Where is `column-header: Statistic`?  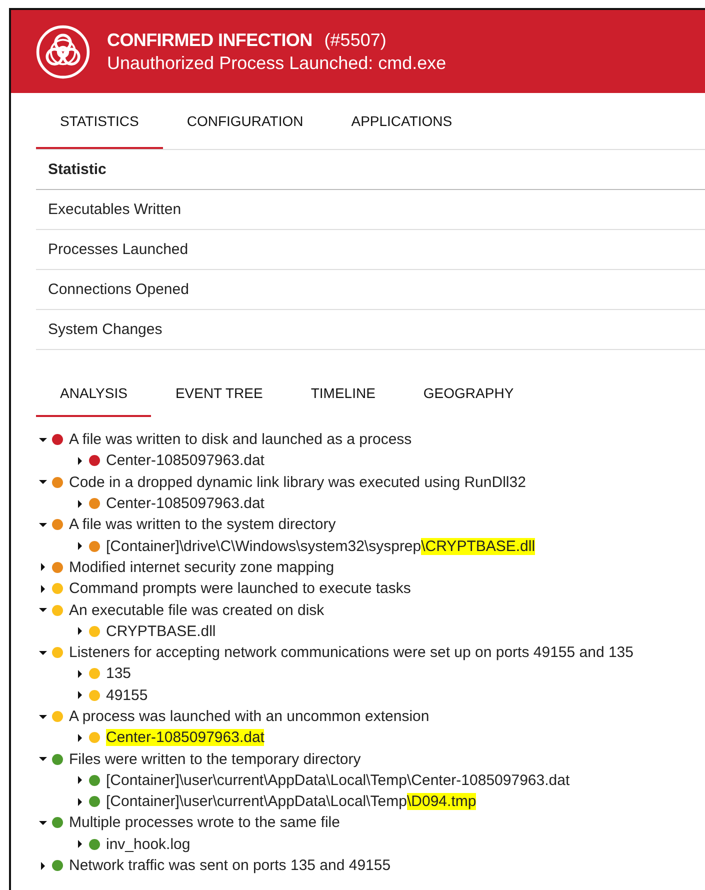
column-header: Statistic is located at coordinates (370, 170).